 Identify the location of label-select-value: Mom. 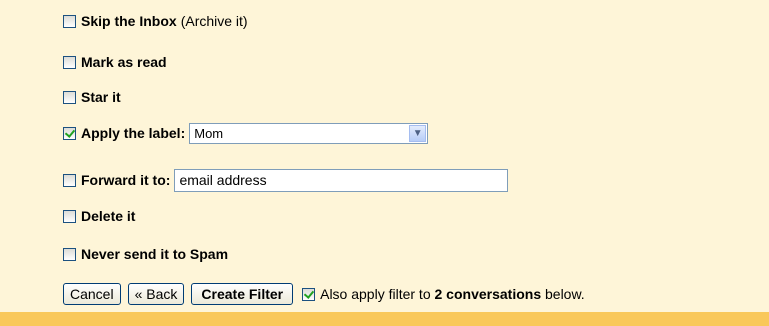
(209, 133).